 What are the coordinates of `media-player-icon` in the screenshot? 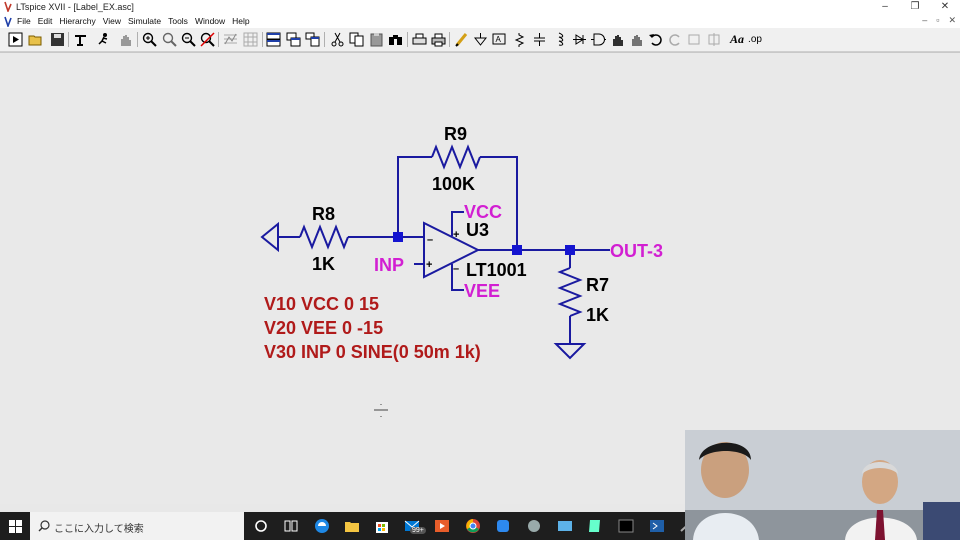 It's located at (442, 526).